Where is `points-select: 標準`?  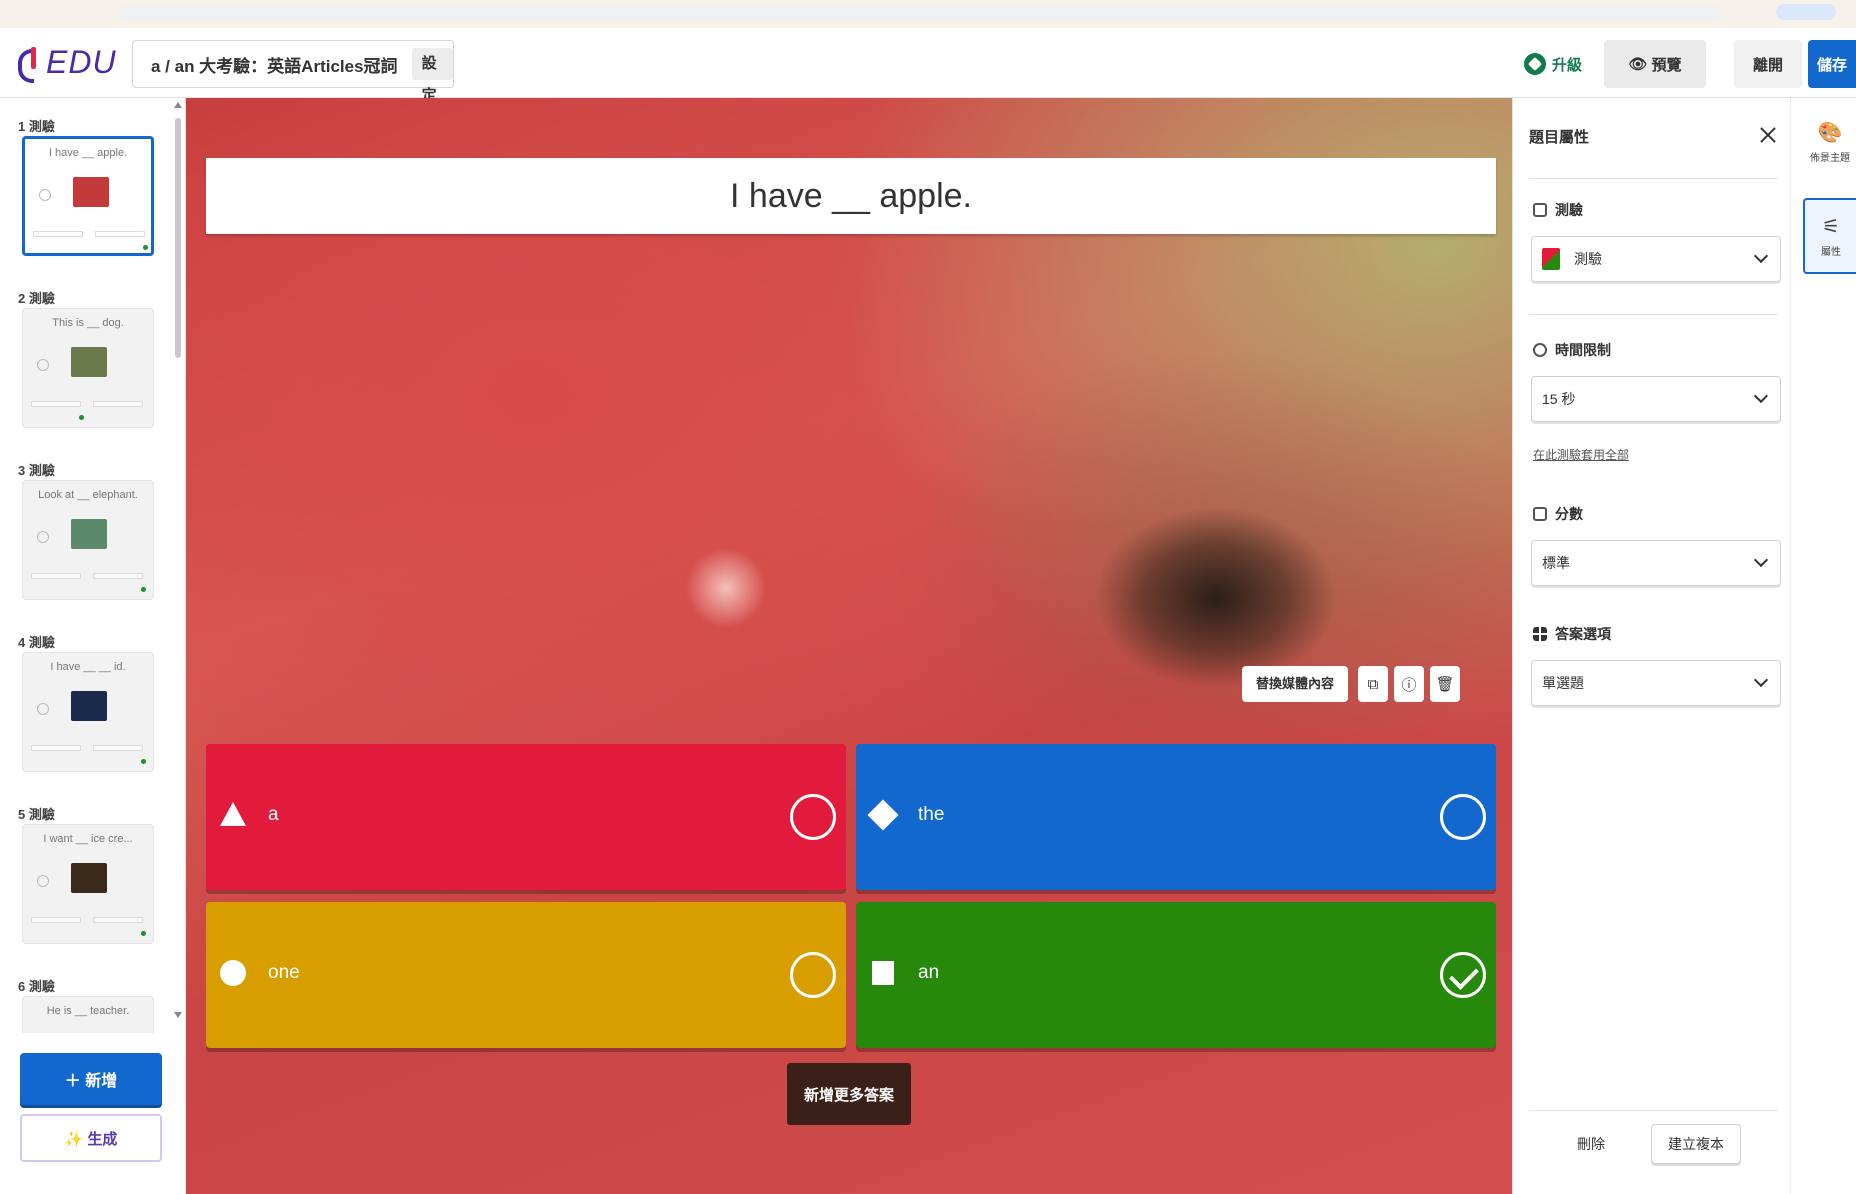 points-select: 標準 is located at coordinates (1656, 563).